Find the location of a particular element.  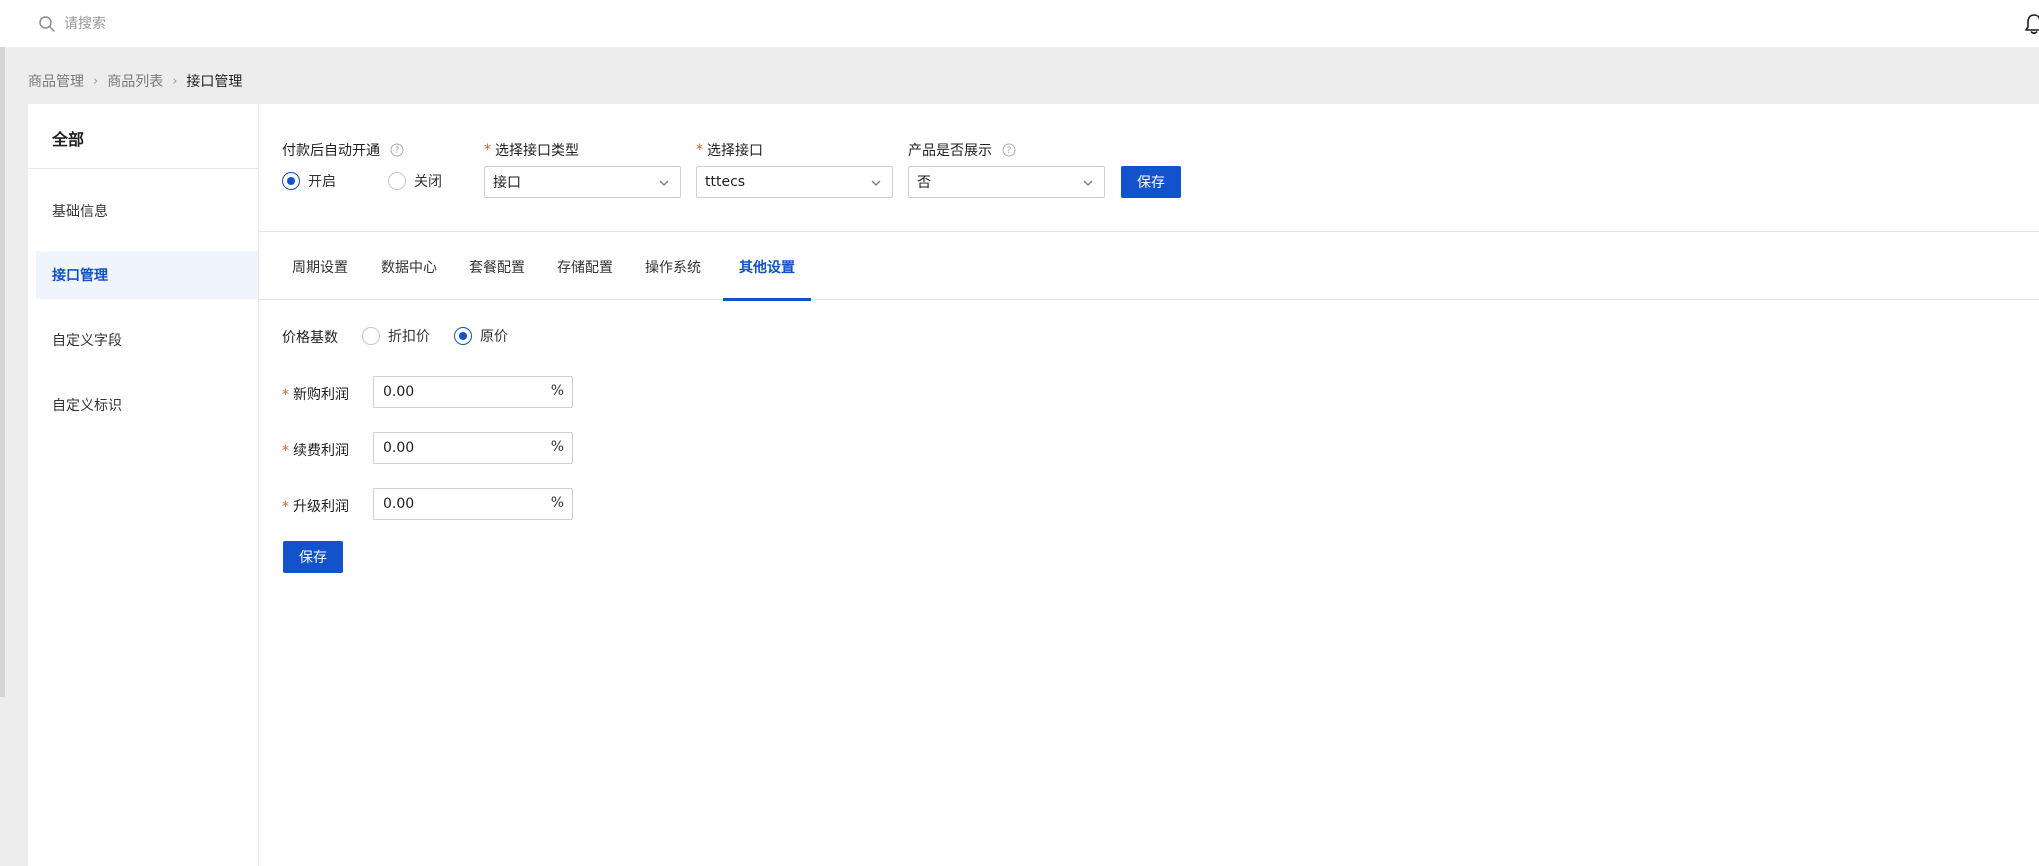

auto-open-on-radio: 开启 is located at coordinates (309, 181).